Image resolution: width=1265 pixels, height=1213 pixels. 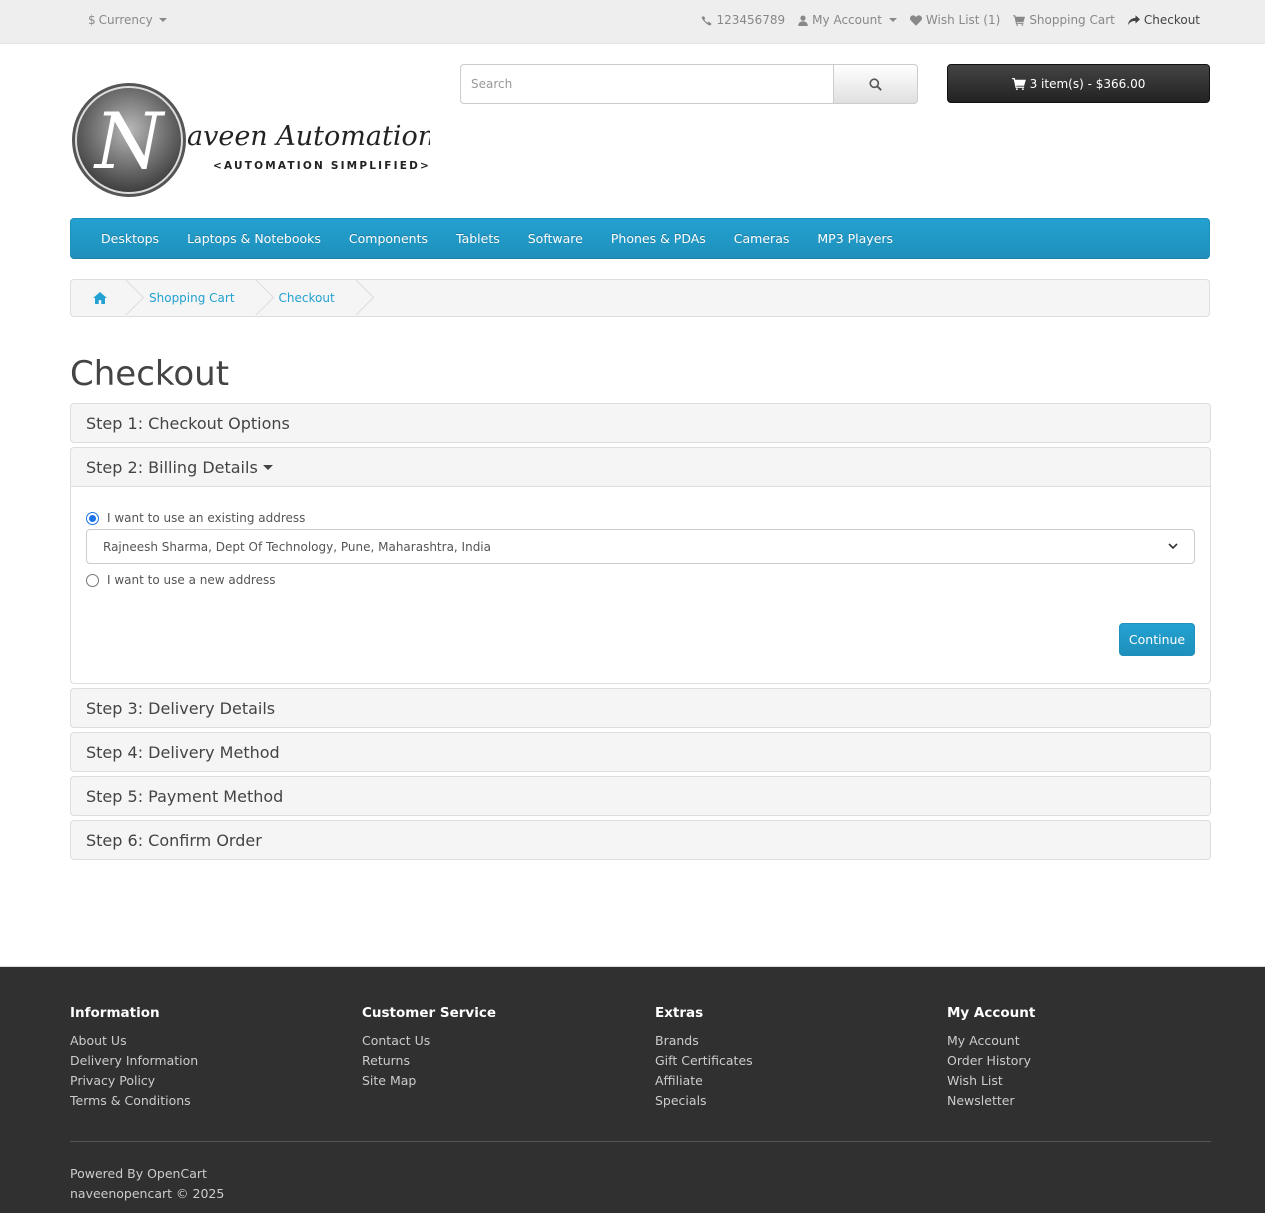 I want to click on cart-total: 3 item(s) - $366.00, so click(x=1087, y=83).